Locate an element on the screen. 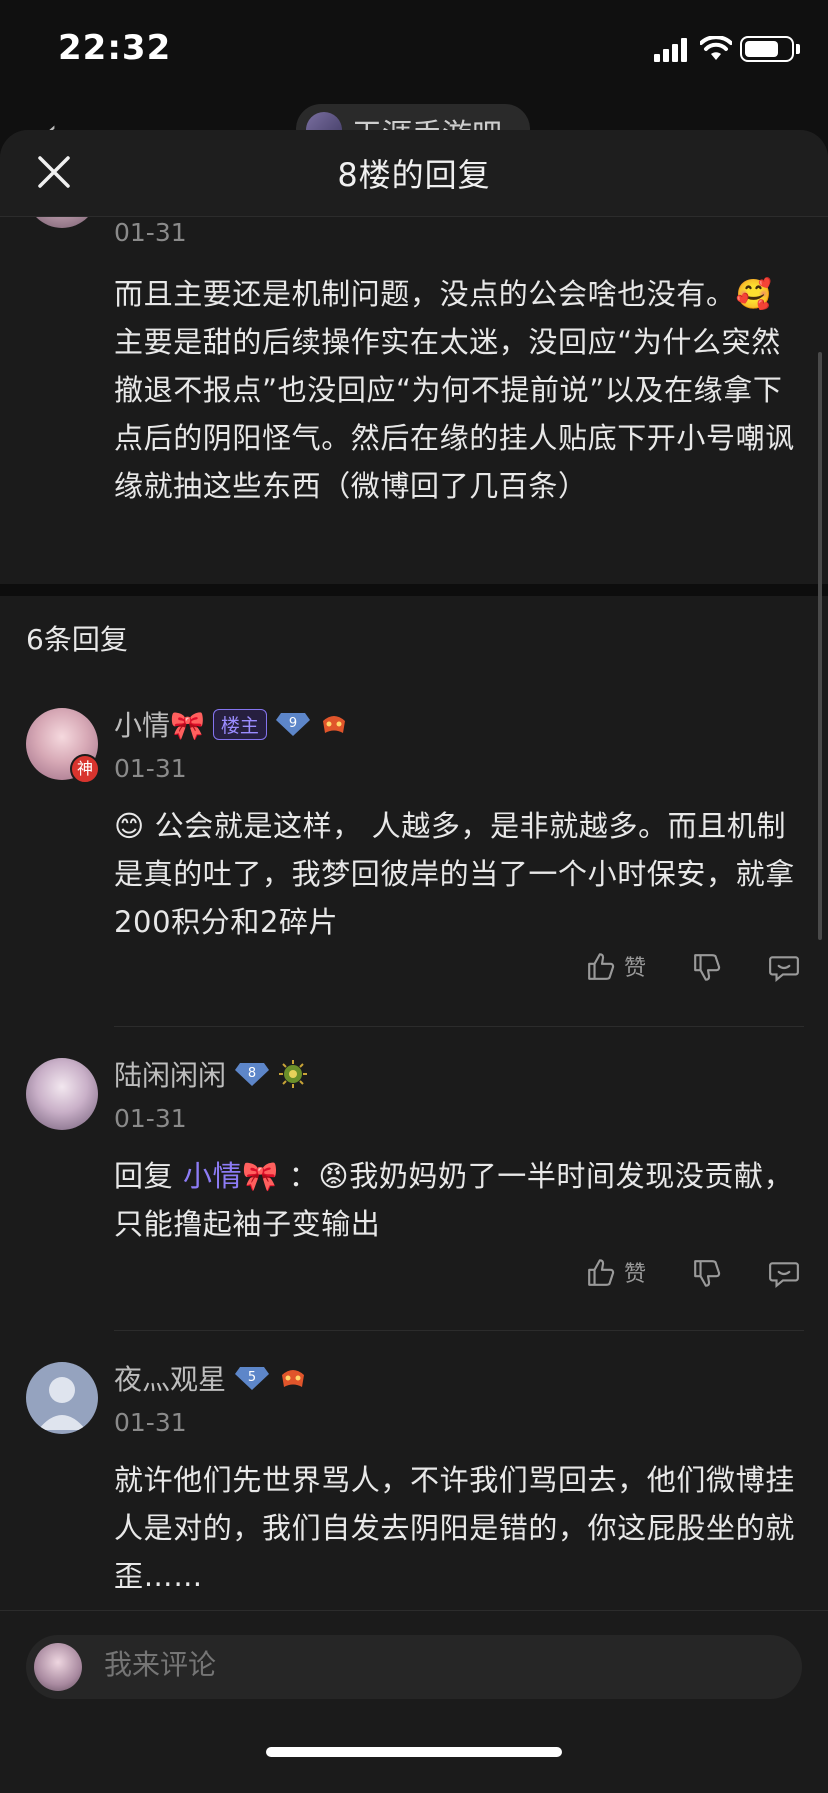 The height and width of the screenshot is (1793, 828). colon: ： is located at coordinates (303, 1176).